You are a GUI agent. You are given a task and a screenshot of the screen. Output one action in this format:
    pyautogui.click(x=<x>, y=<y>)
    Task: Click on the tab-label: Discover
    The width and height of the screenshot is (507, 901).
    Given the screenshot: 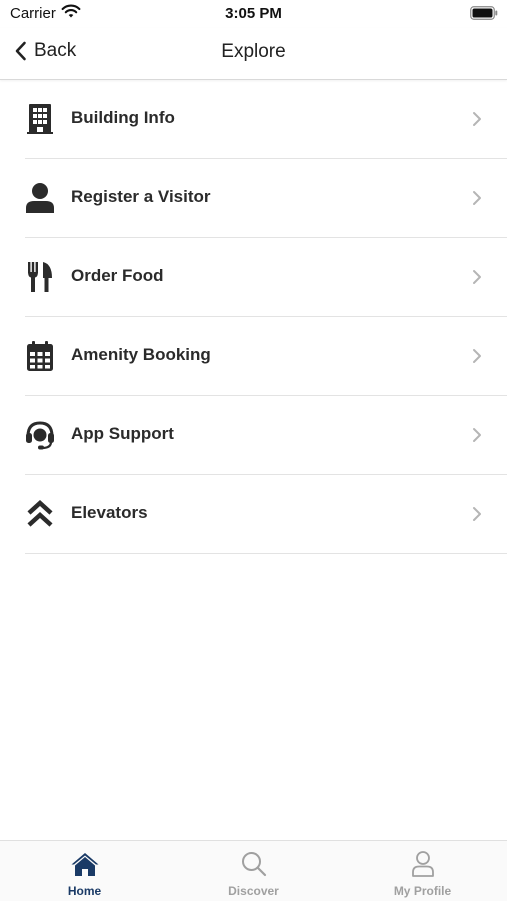 What is the action you would take?
    pyautogui.click(x=253, y=891)
    